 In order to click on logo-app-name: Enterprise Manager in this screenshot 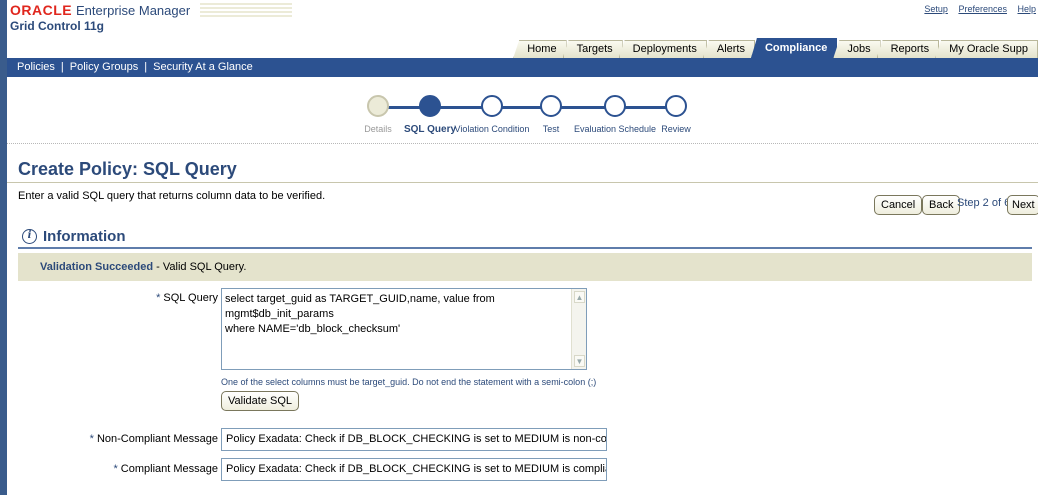, I will do `click(133, 10)`.